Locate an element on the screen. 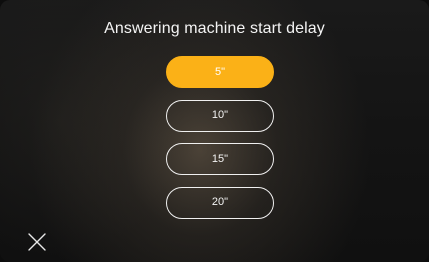 The height and width of the screenshot is (262, 429). delay-option-15s: 15" is located at coordinates (220, 159).